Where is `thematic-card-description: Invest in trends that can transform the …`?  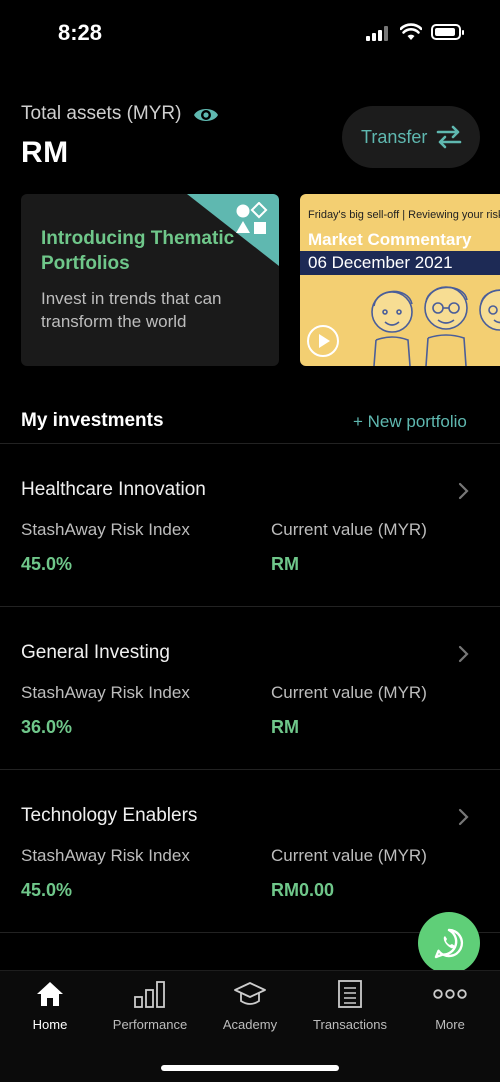 thematic-card-description: Invest in trends that can transform the … is located at coordinates (131, 310).